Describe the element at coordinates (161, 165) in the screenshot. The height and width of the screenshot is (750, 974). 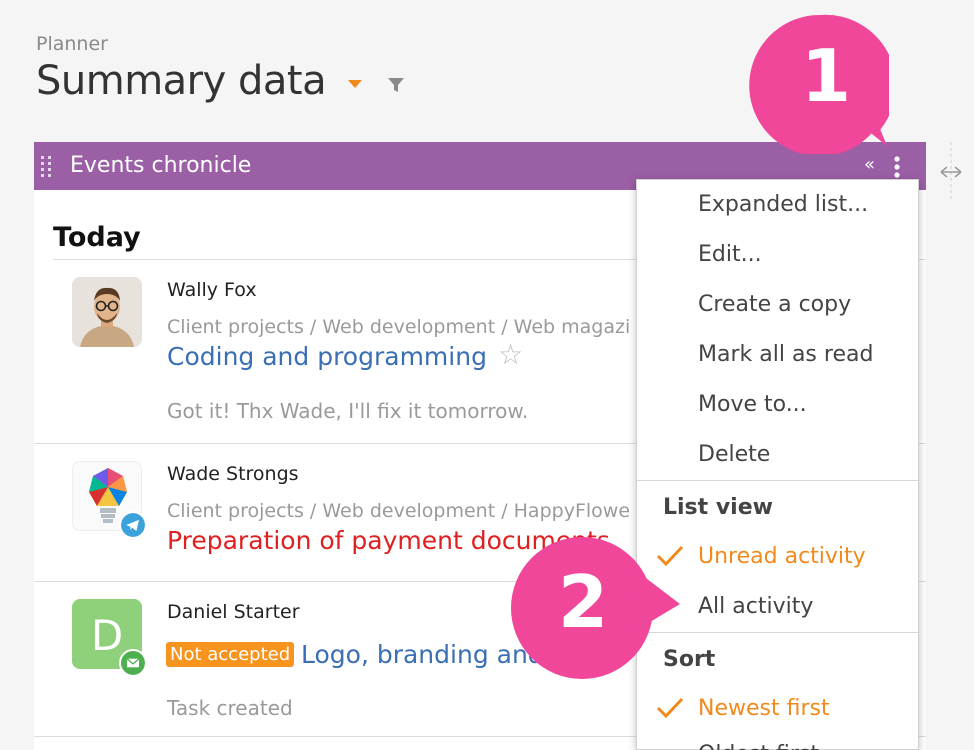
I see `panel-title: Events chronicle` at that location.